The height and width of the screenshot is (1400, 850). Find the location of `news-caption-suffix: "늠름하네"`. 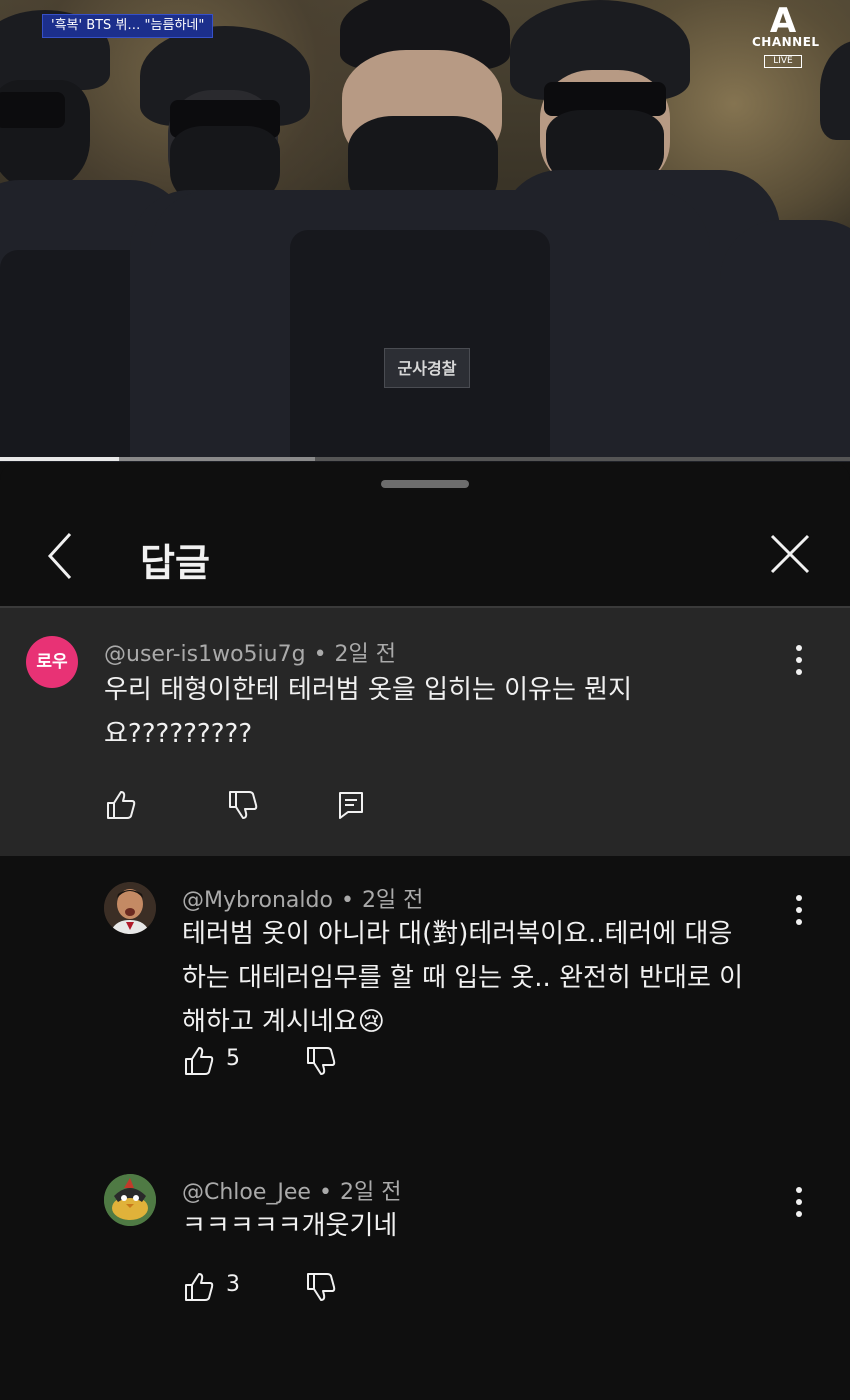

news-caption-suffix: "늠름하네" is located at coordinates (174, 25).